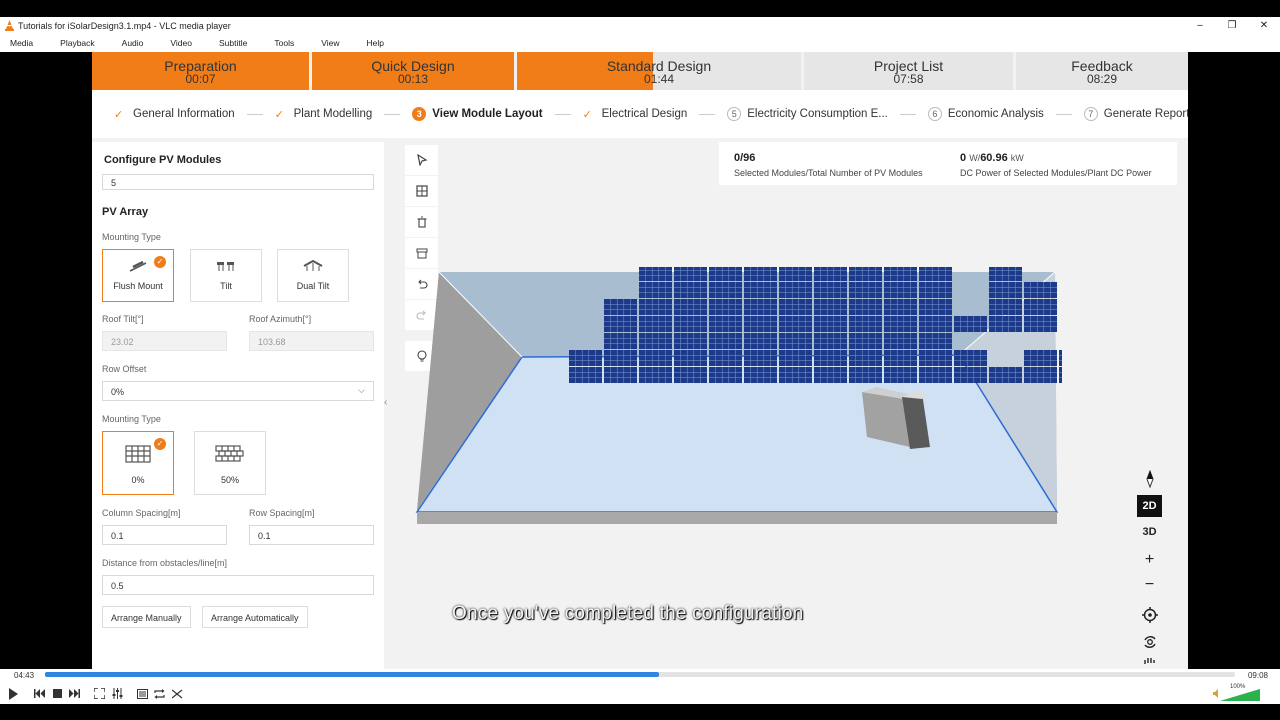 This screenshot has height=720, width=1280. What do you see at coordinates (77, 43) in the screenshot?
I see `menu-playback: Playback` at bounding box center [77, 43].